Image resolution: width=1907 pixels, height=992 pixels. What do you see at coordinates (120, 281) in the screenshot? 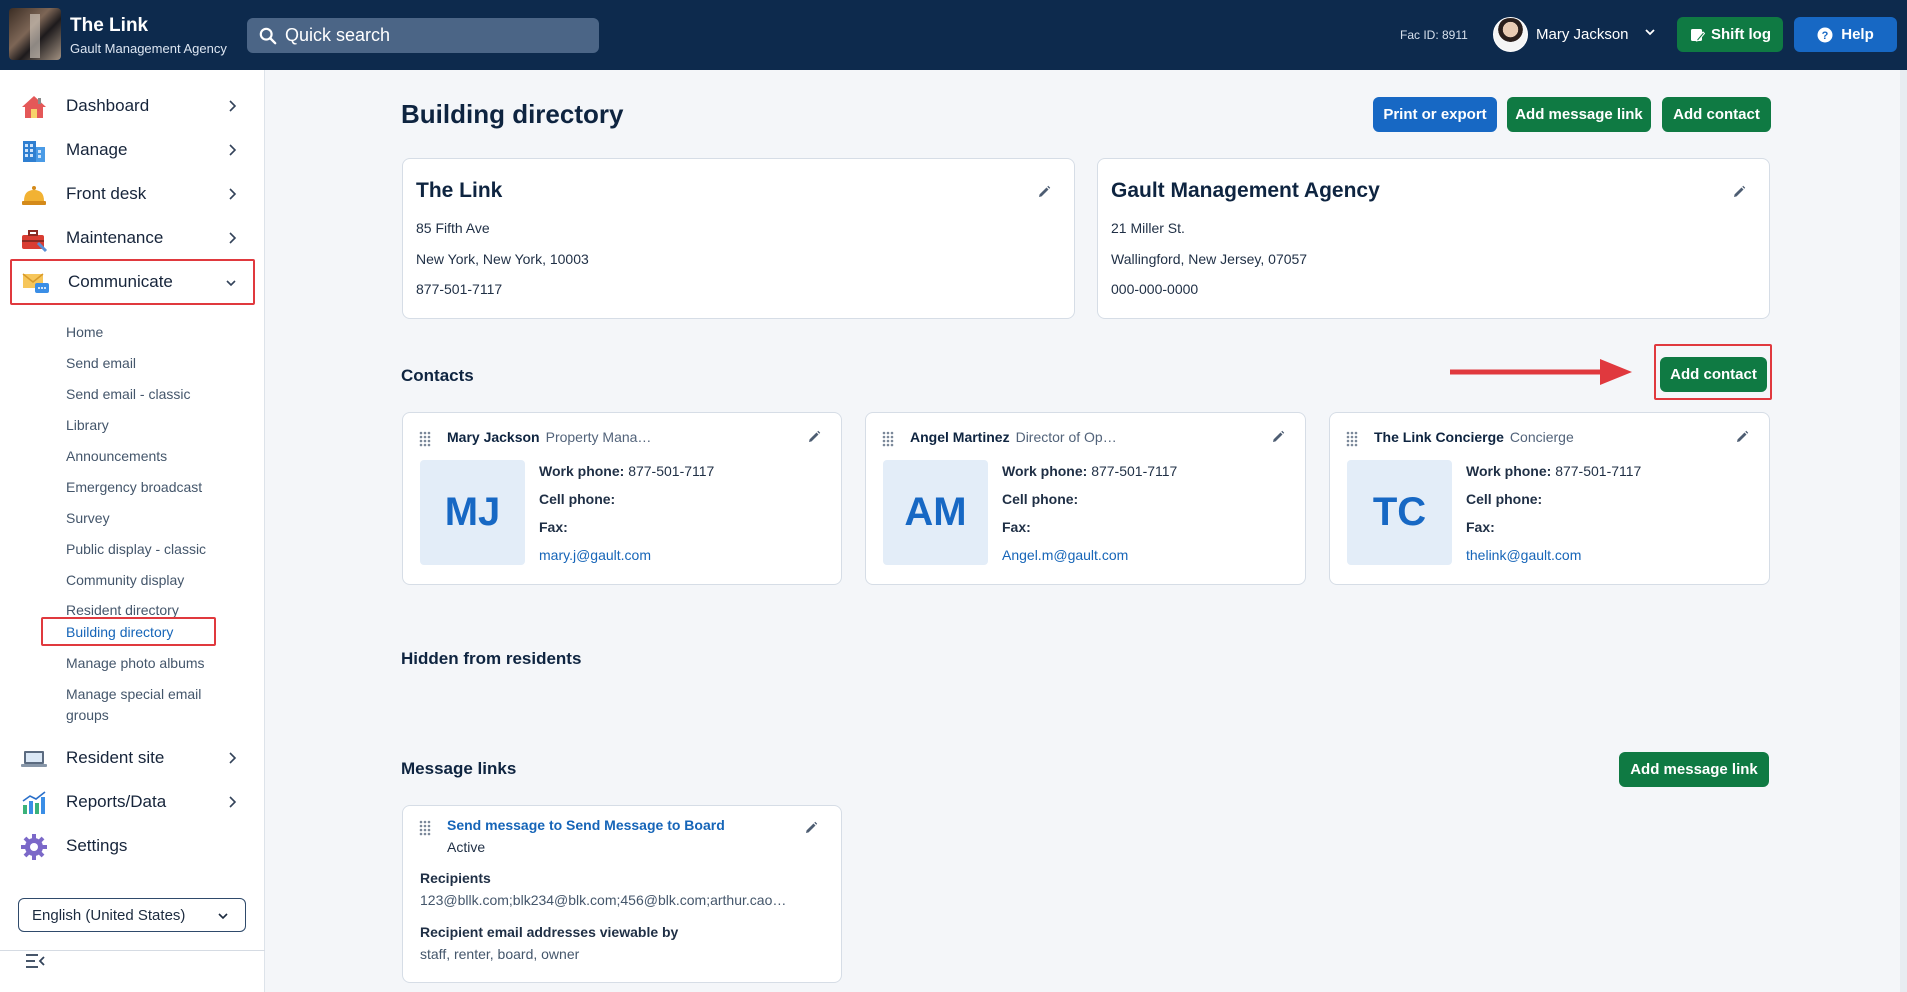
I see `sidebar-item-label: Communicate` at bounding box center [120, 281].